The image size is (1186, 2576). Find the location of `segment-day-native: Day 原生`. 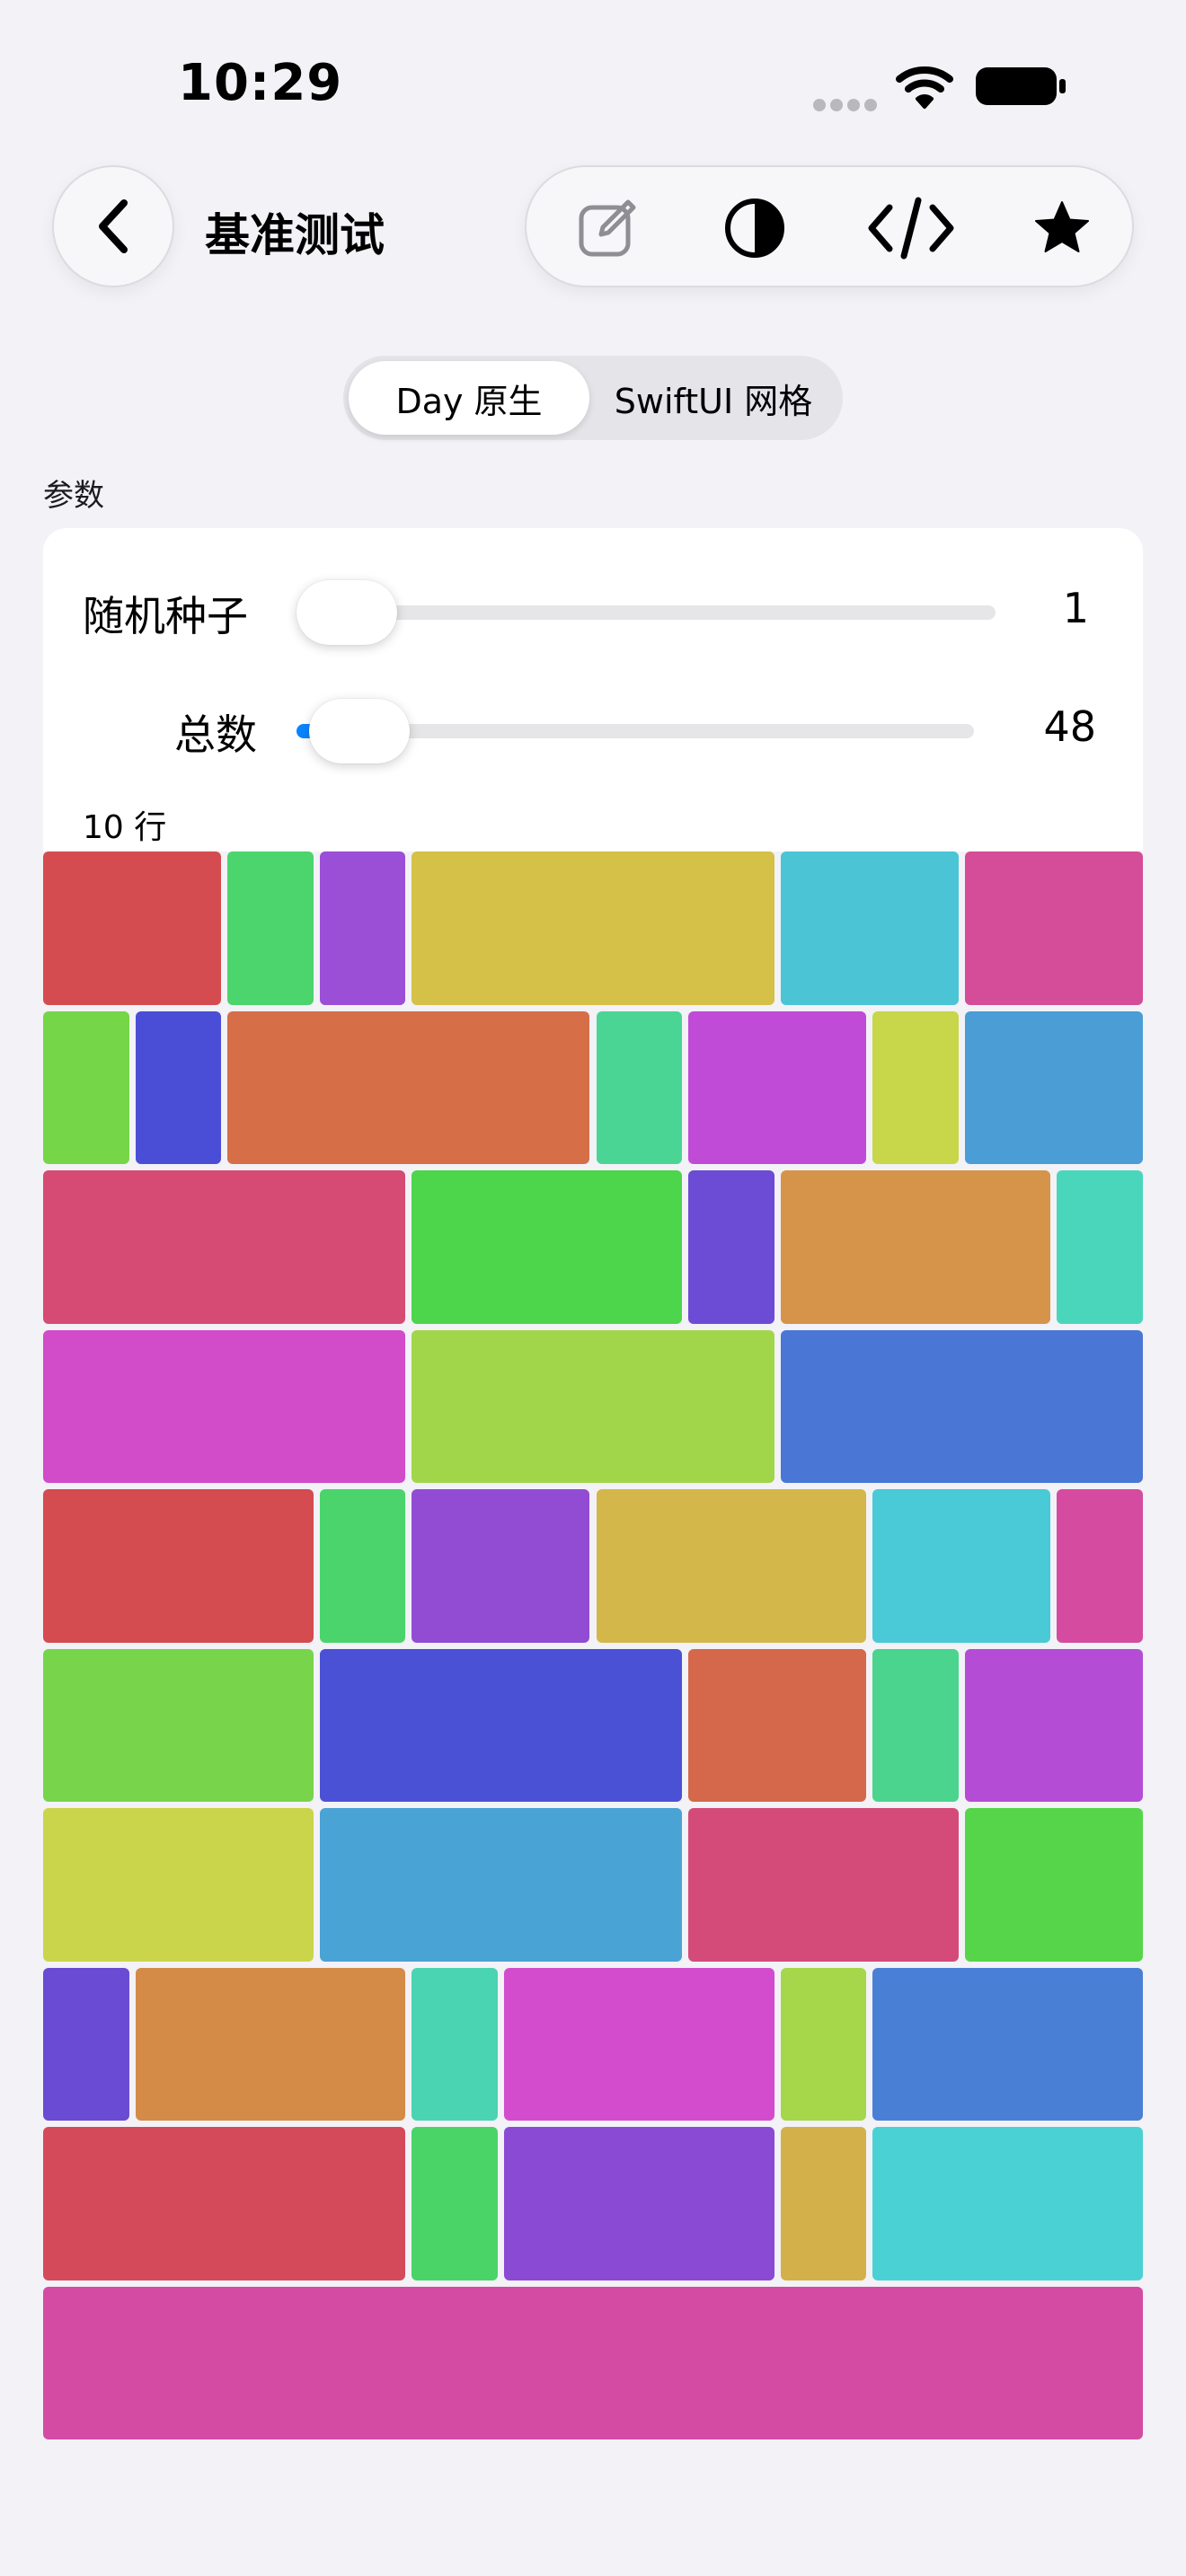

segment-day-native: Day 原生 is located at coordinates (469, 398).